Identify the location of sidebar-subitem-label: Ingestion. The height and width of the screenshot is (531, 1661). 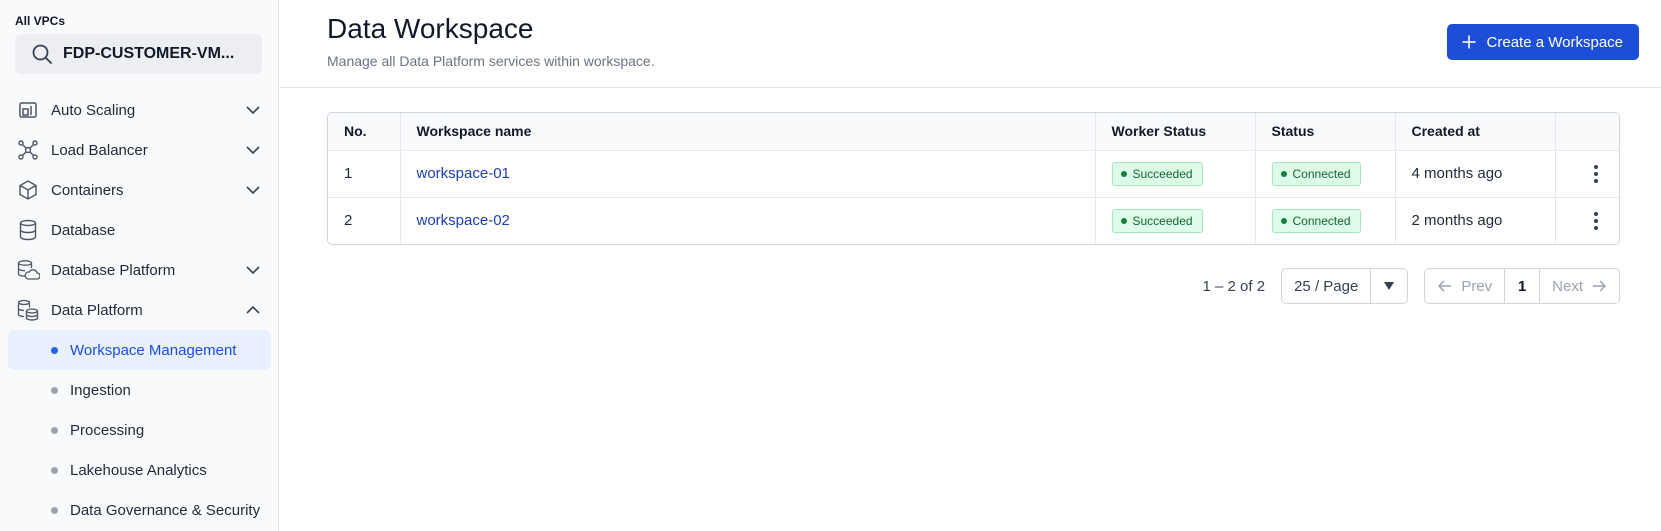
(100, 390).